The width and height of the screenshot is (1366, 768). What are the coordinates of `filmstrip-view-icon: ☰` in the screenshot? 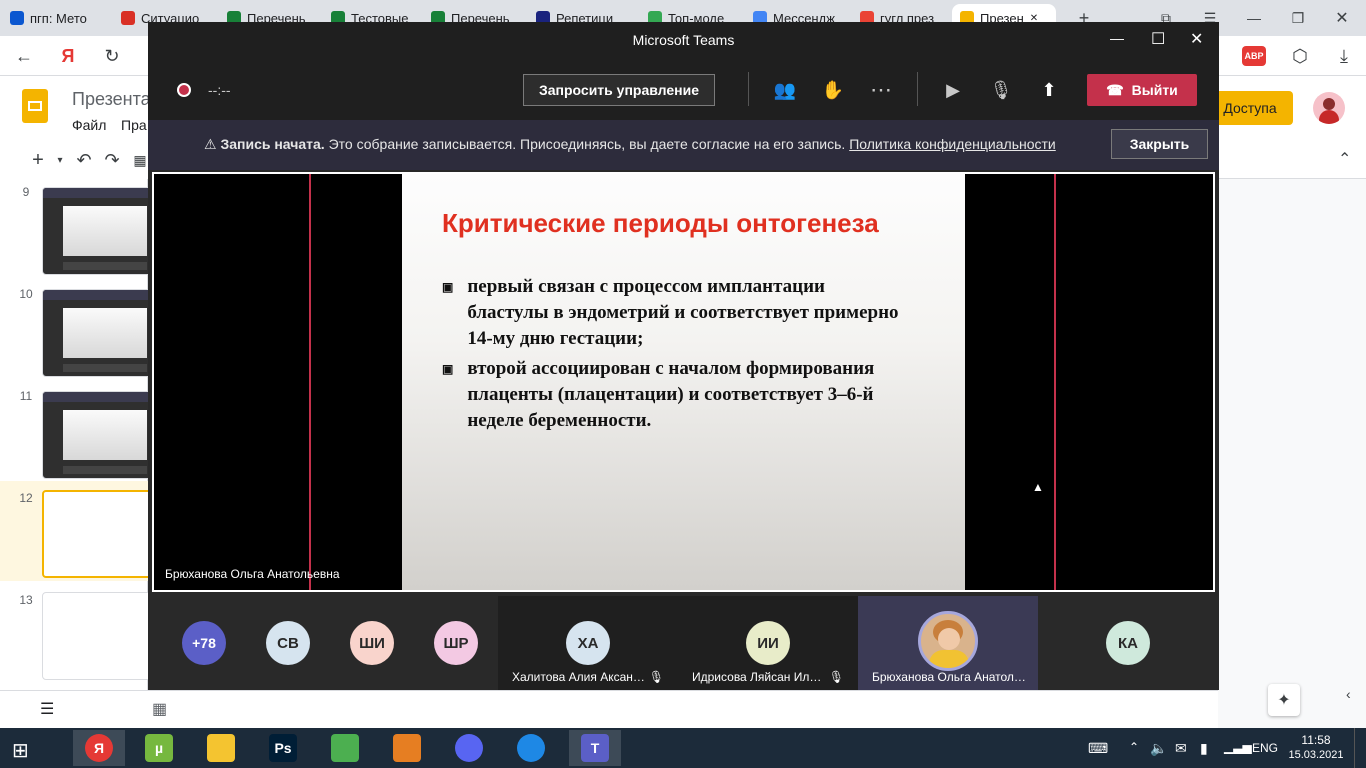 It's located at (47, 709).